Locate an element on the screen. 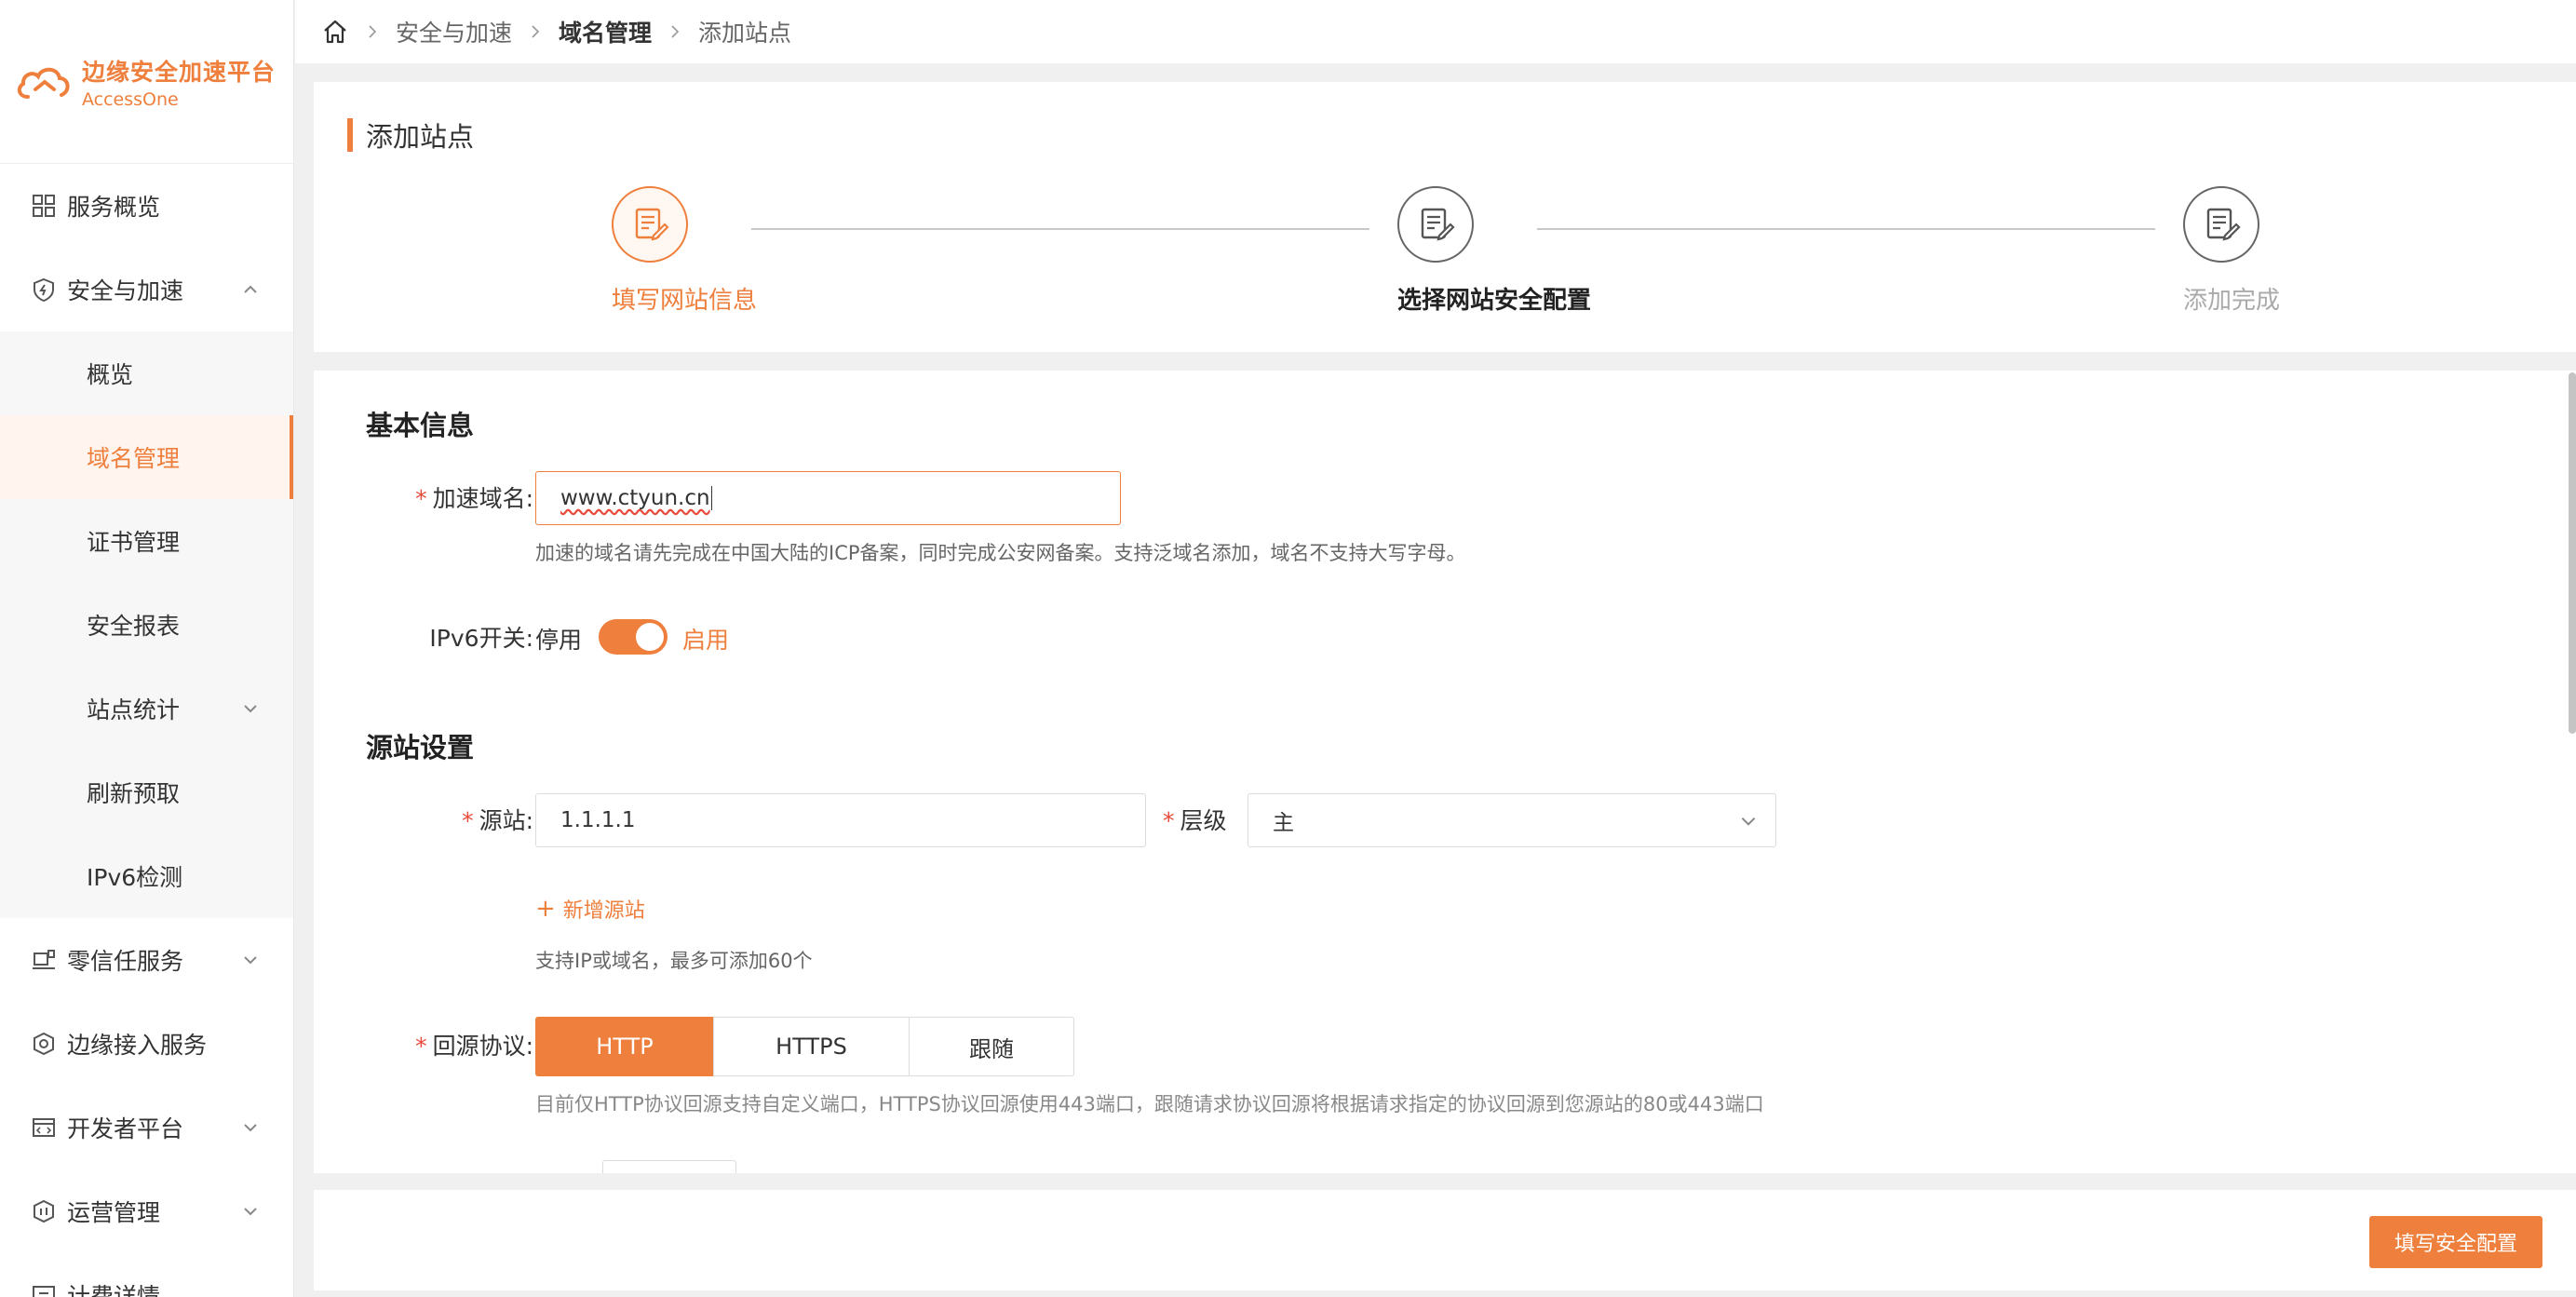 The image size is (2576, 1297). protocol-label: * 回源协议: is located at coordinates (451, 1044).